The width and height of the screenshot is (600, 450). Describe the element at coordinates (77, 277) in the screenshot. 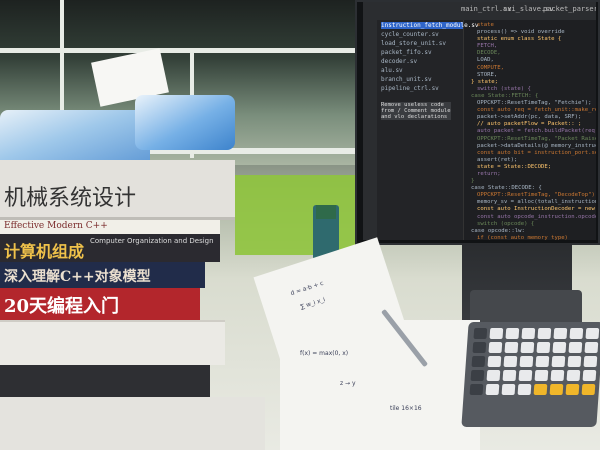

I see `book-title: 深入理解C++对象模型` at that location.